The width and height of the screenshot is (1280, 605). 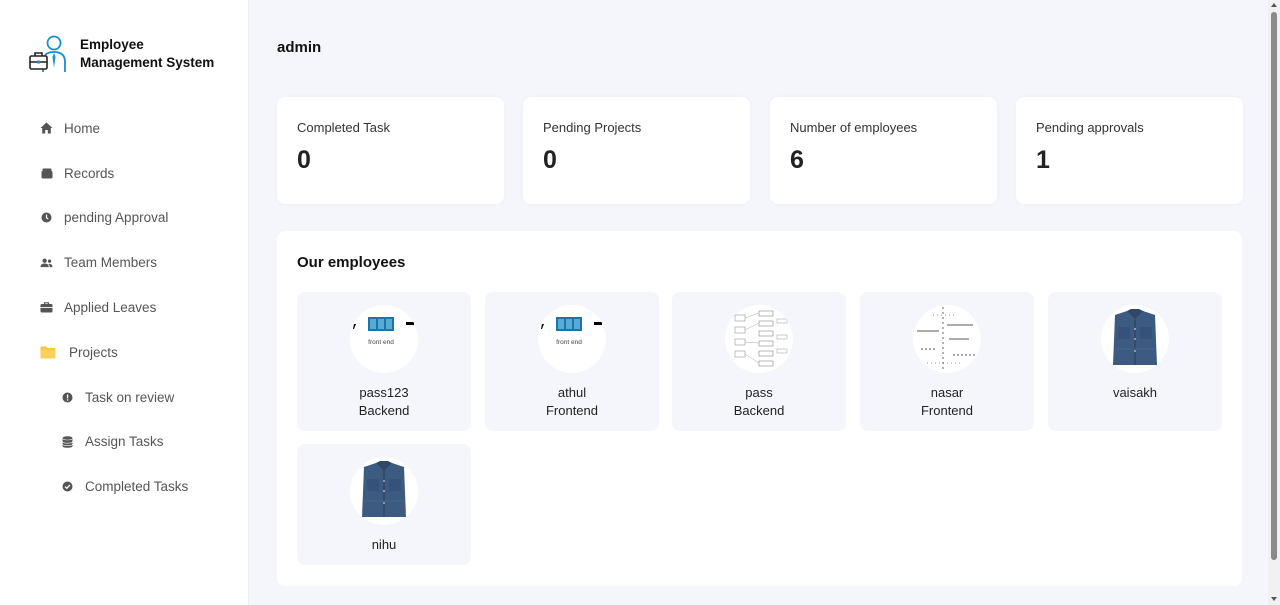 I want to click on employee-card: pass Backend, so click(x=759, y=361).